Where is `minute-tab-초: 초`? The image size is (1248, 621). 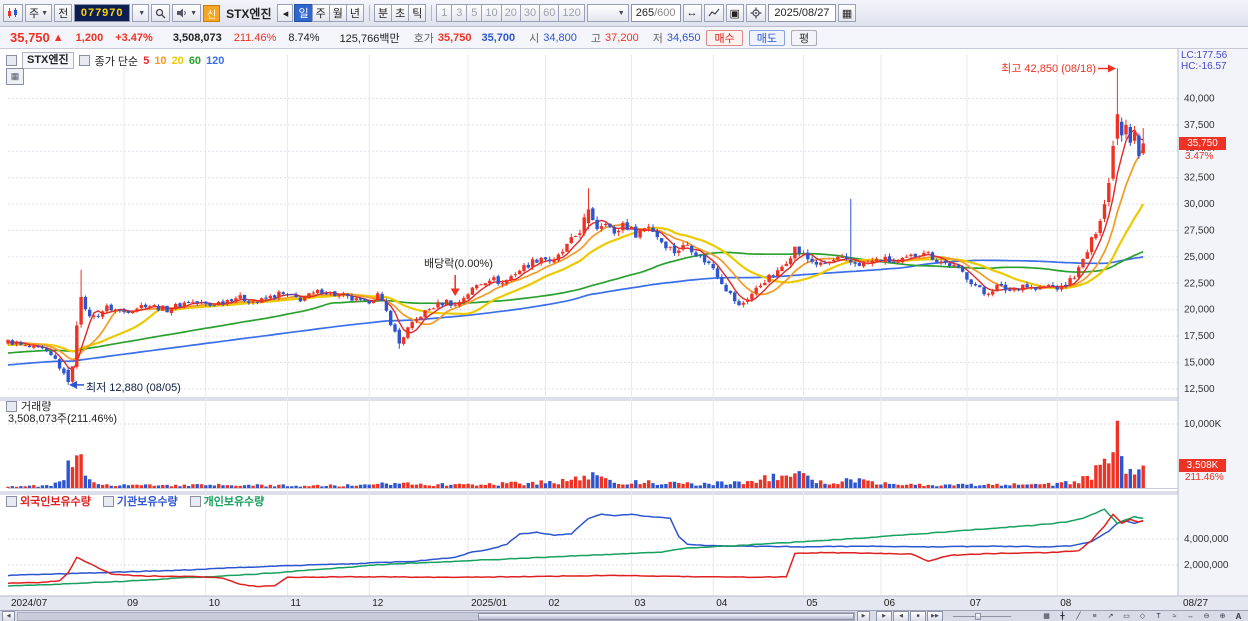 minute-tab-초: 초 is located at coordinates (400, 13).